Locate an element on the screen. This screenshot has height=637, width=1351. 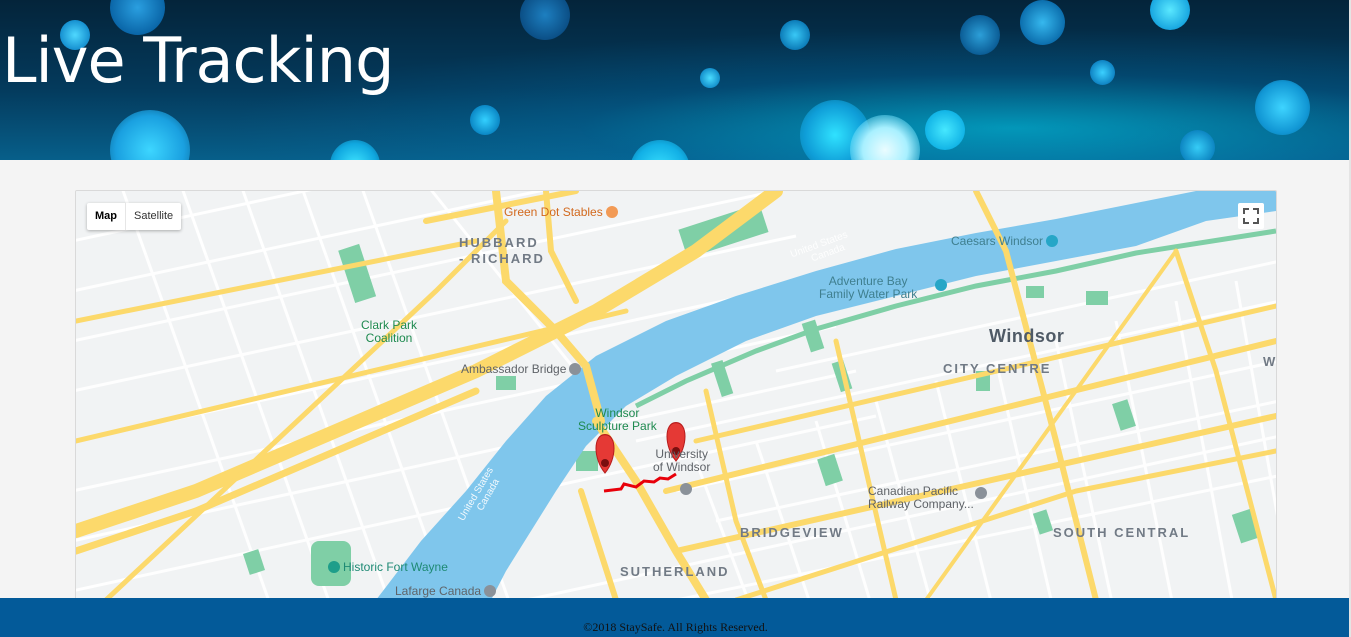
fullscreen-icon is located at coordinates (1251, 216).